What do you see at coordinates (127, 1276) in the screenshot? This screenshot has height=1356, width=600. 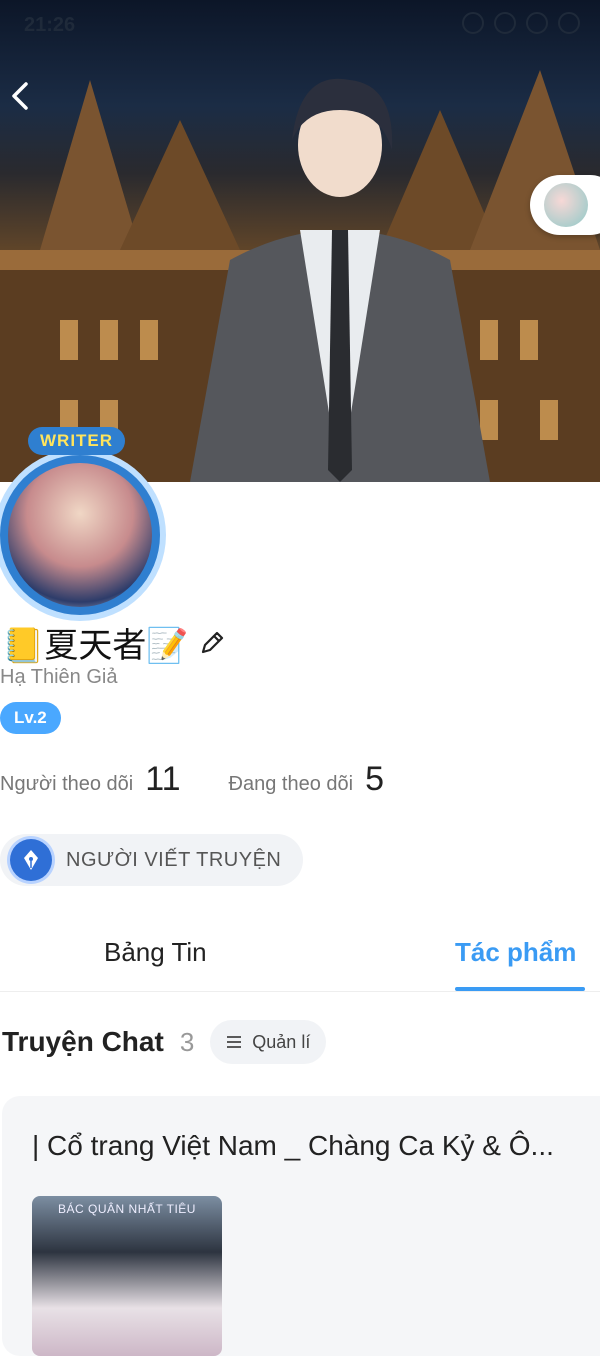 I see `story-cover: BÁC QUÂN NHẤT TIÊU` at bounding box center [127, 1276].